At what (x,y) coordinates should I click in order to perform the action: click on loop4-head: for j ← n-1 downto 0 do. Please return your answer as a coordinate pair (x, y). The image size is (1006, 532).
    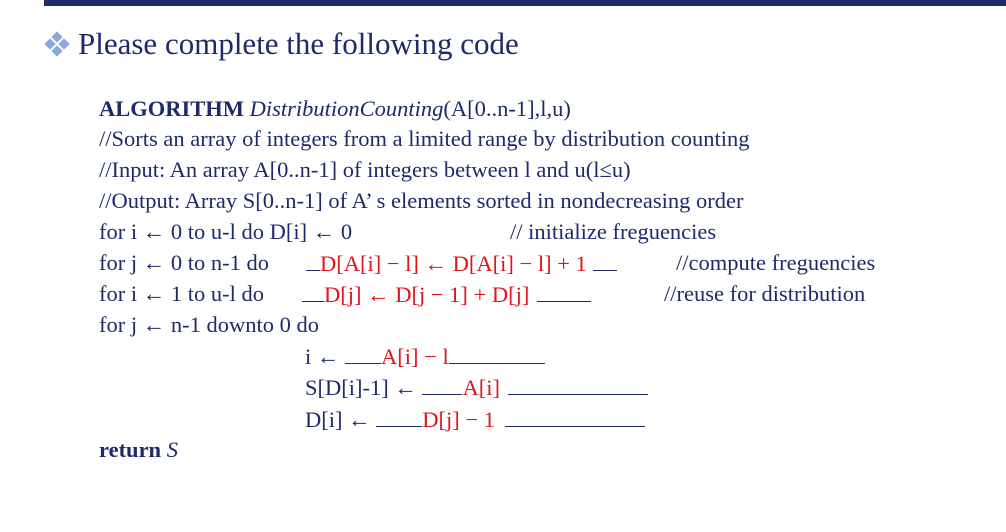
    Looking at the image, I should click on (209, 324).